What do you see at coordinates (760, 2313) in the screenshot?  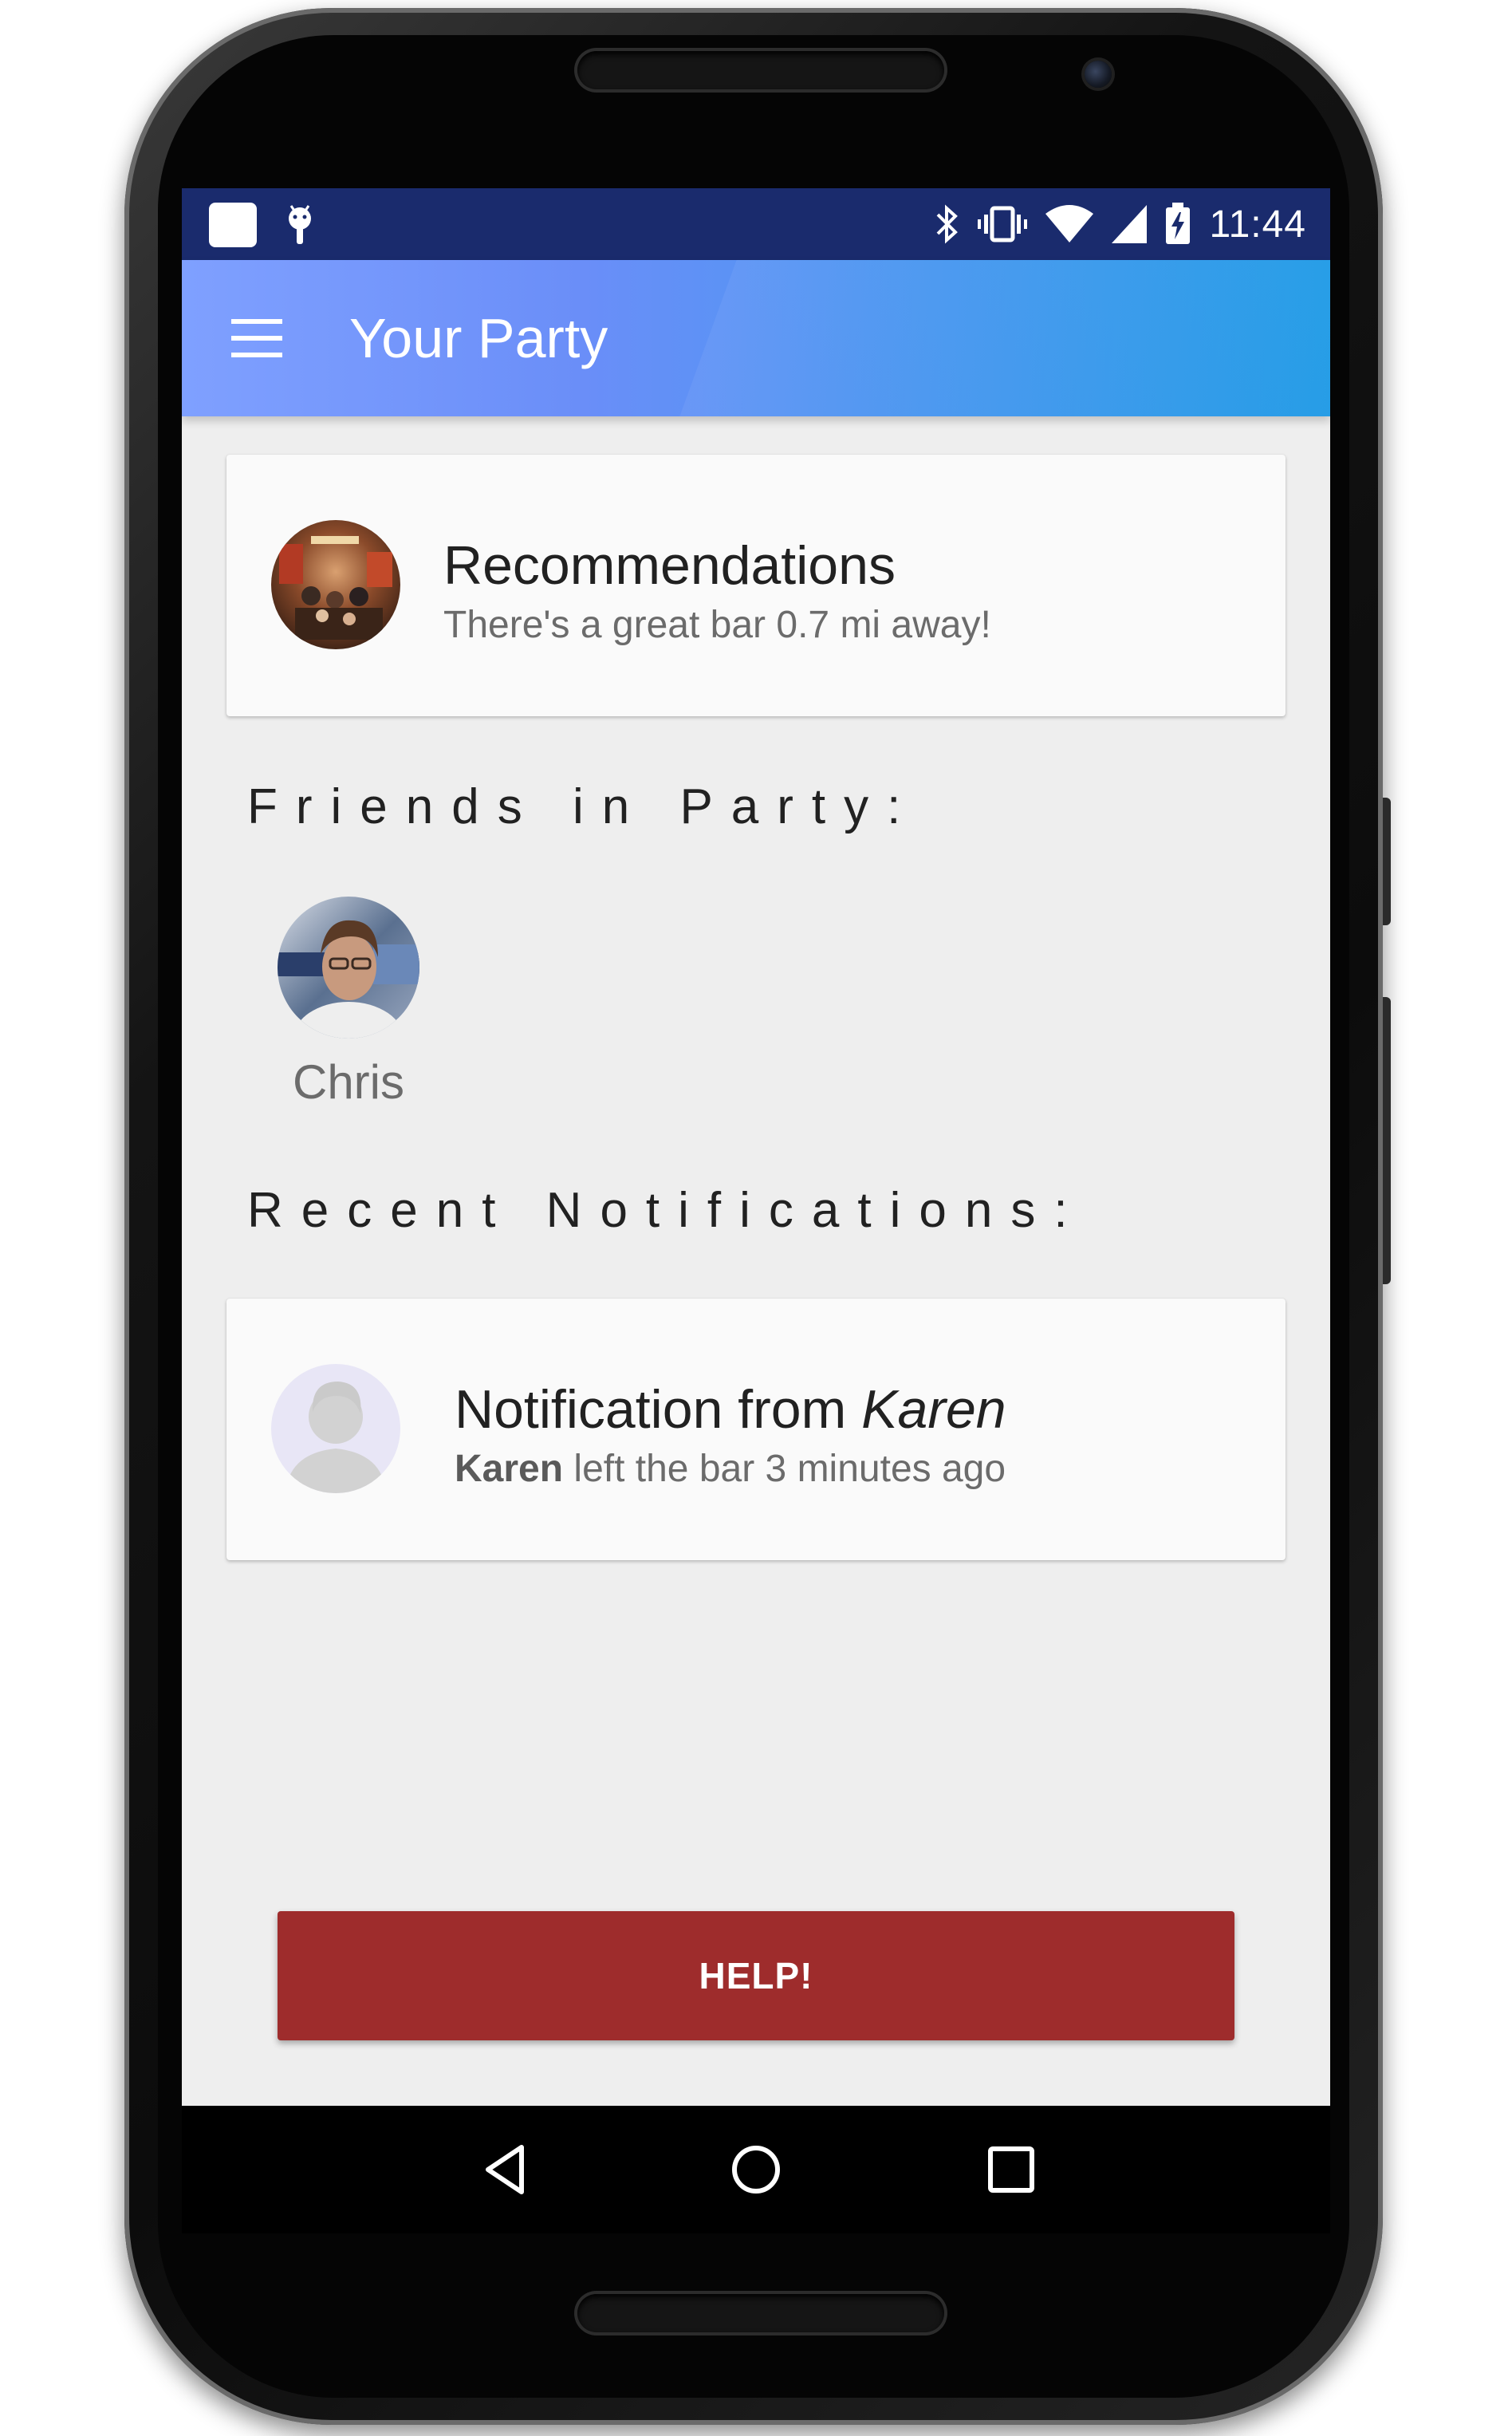 I see `bottom-speaker` at bounding box center [760, 2313].